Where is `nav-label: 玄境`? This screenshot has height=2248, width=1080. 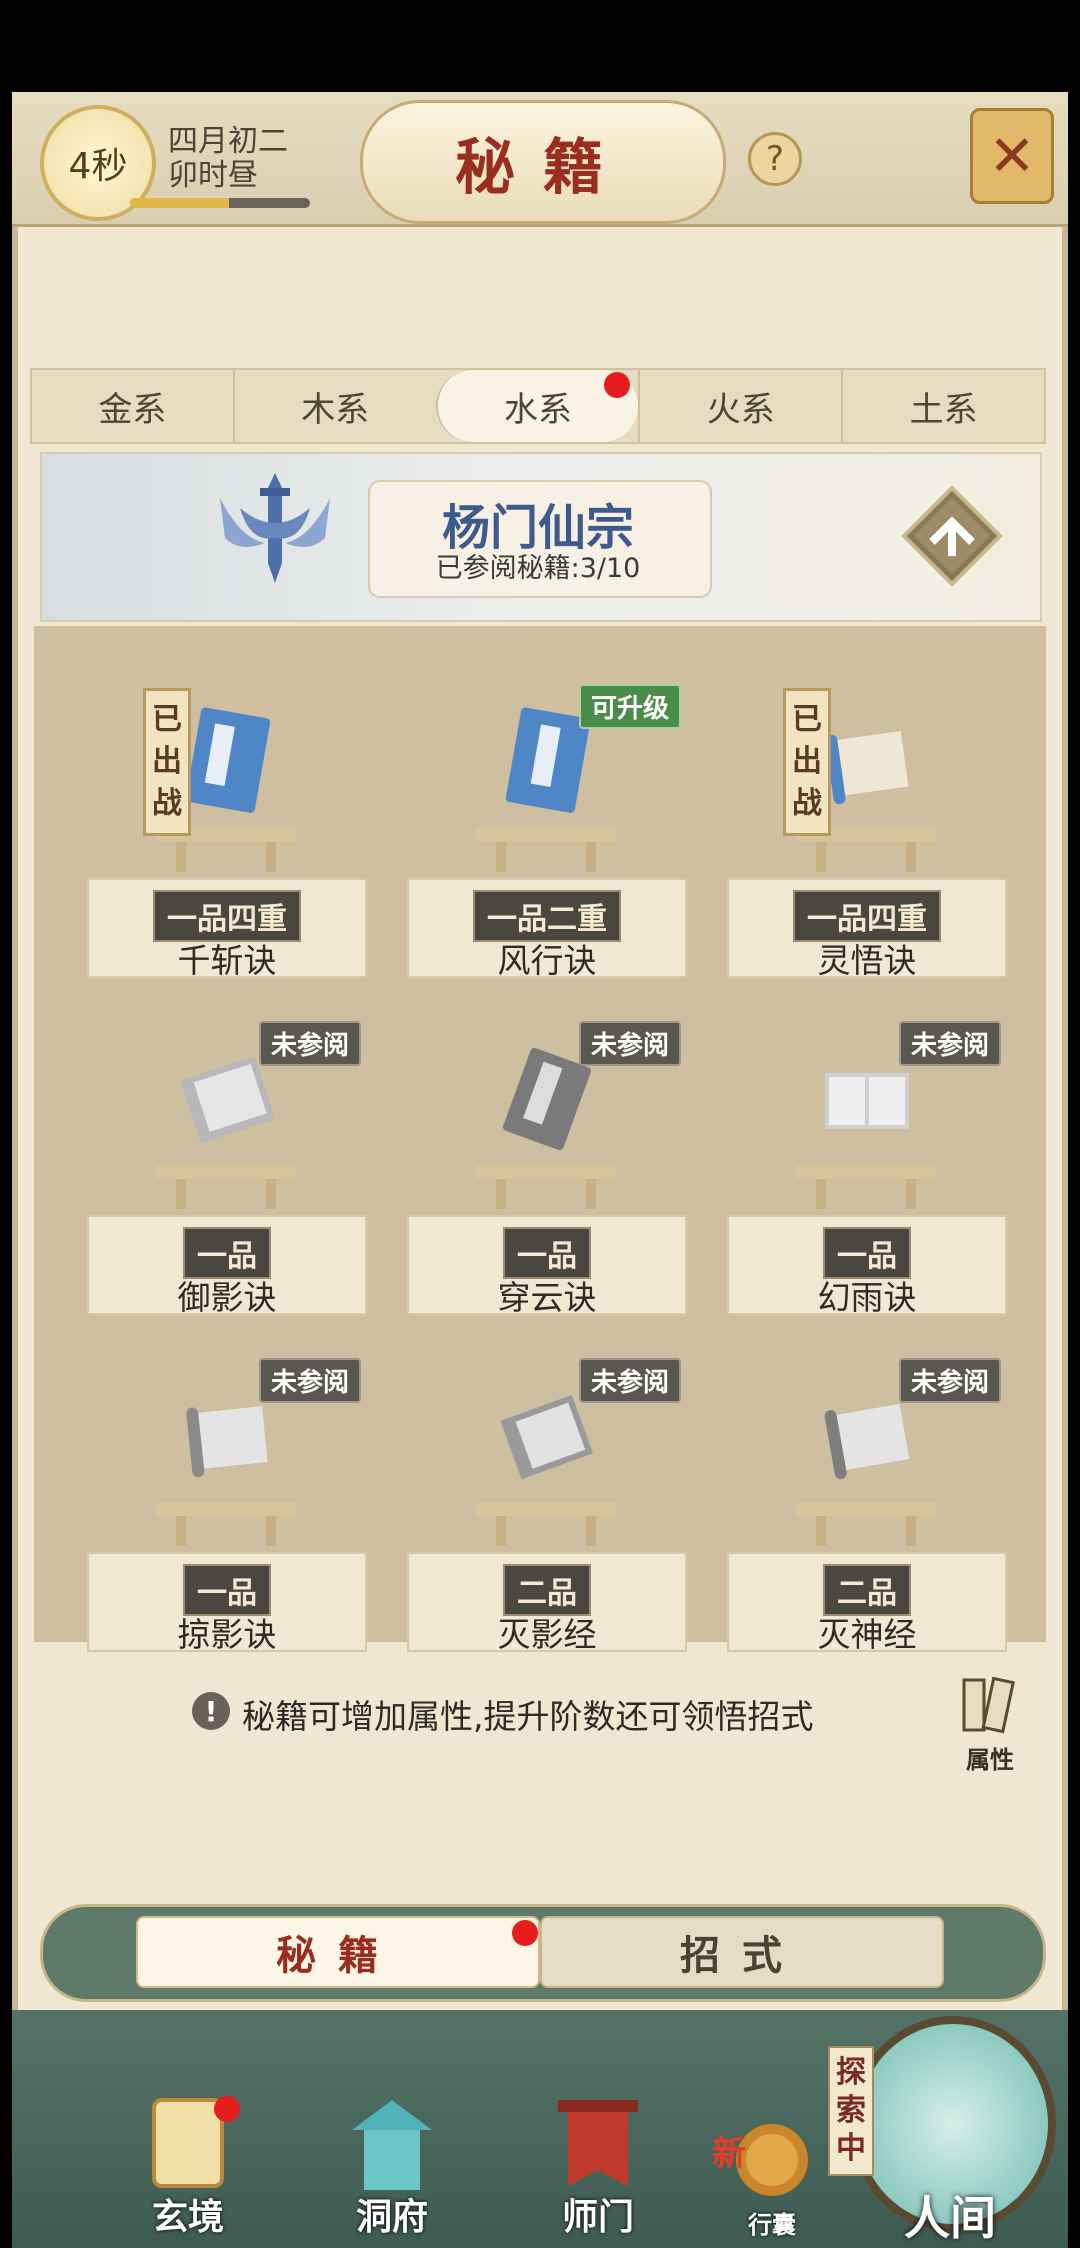
nav-label: 玄境 is located at coordinates (187, 2217).